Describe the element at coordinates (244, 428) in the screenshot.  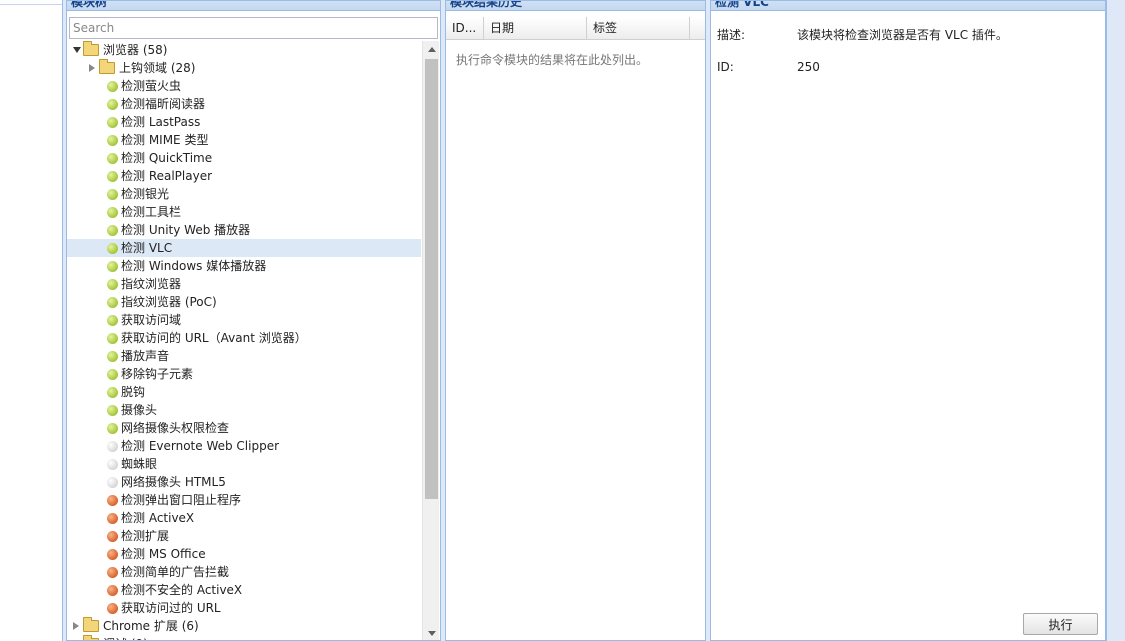
I see `tree-module-node: 网络摄像头权限检查` at that location.